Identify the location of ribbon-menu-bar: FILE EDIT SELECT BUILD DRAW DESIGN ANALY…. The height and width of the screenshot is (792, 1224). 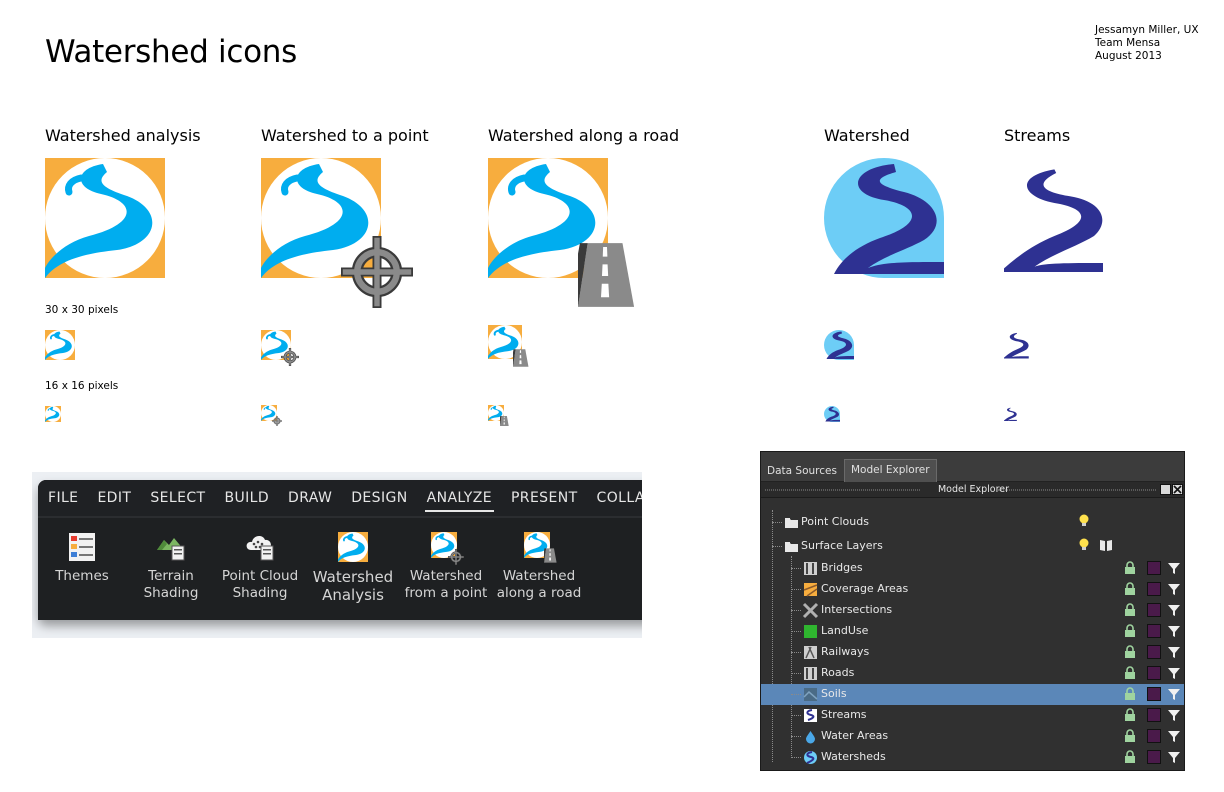
(340, 498).